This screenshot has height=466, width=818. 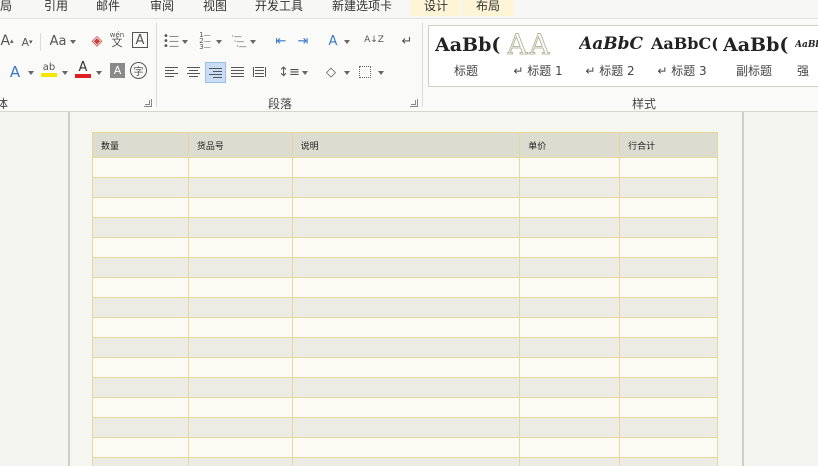 What do you see at coordinates (6, 8) in the screenshot?
I see `tab-layout: 布局` at bounding box center [6, 8].